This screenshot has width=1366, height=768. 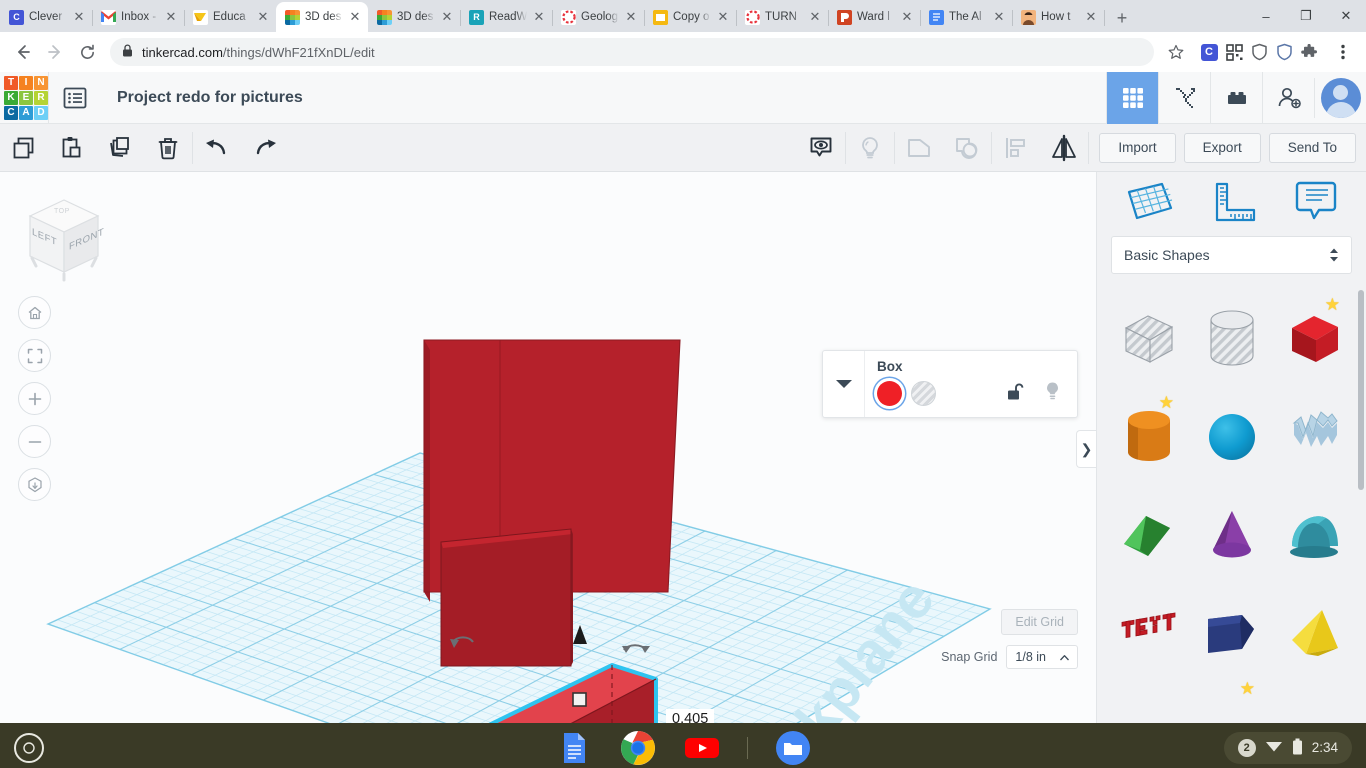 I want to click on cylinder-shape: ★, so click(x=1148, y=437).